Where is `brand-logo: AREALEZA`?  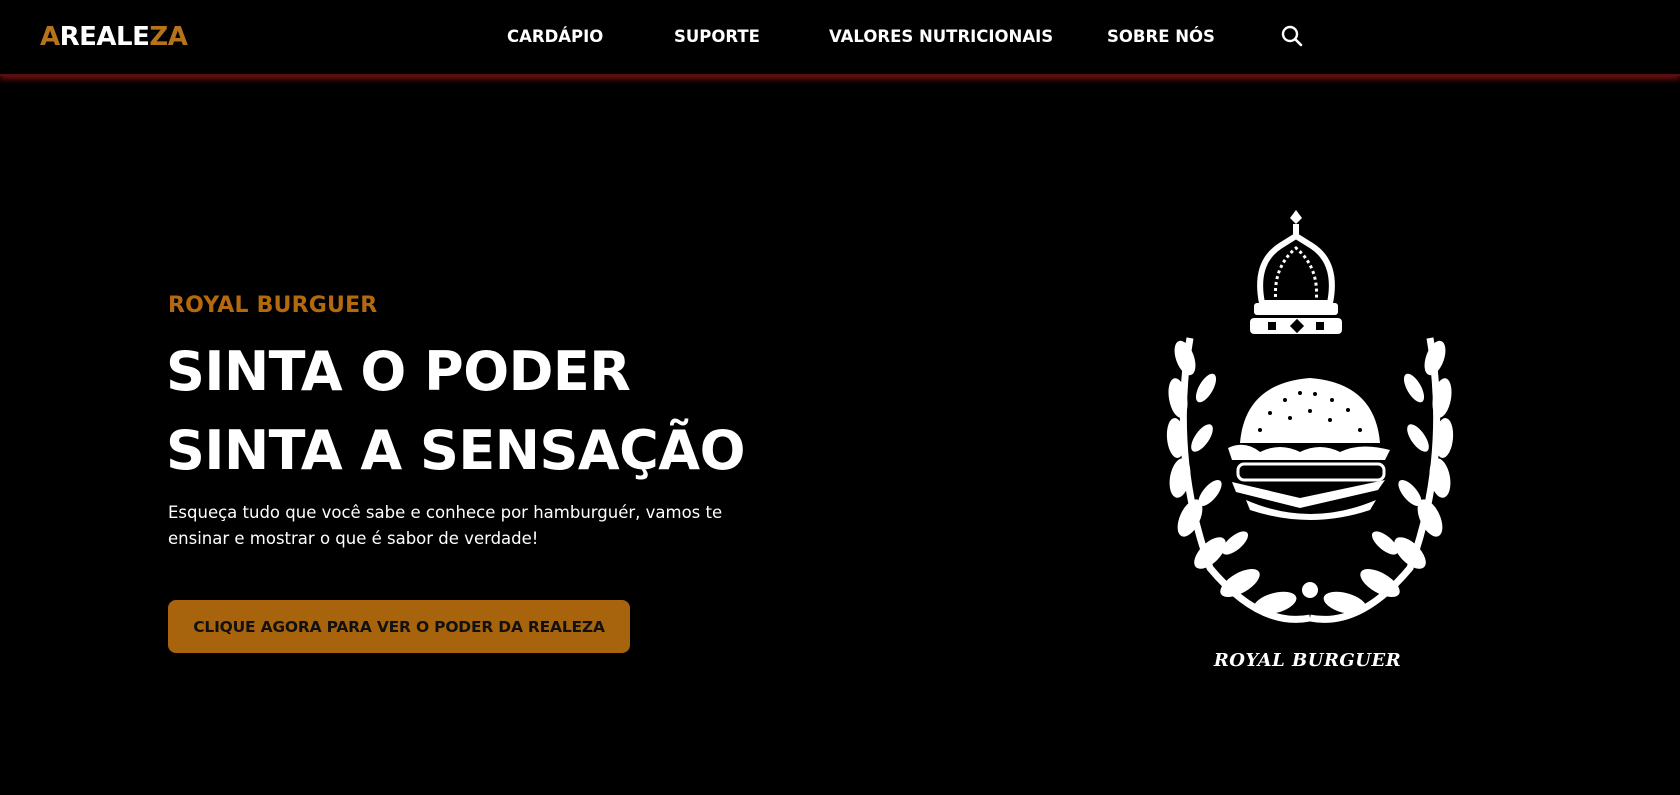
brand-logo: AREALEZA is located at coordinates (114, 37).